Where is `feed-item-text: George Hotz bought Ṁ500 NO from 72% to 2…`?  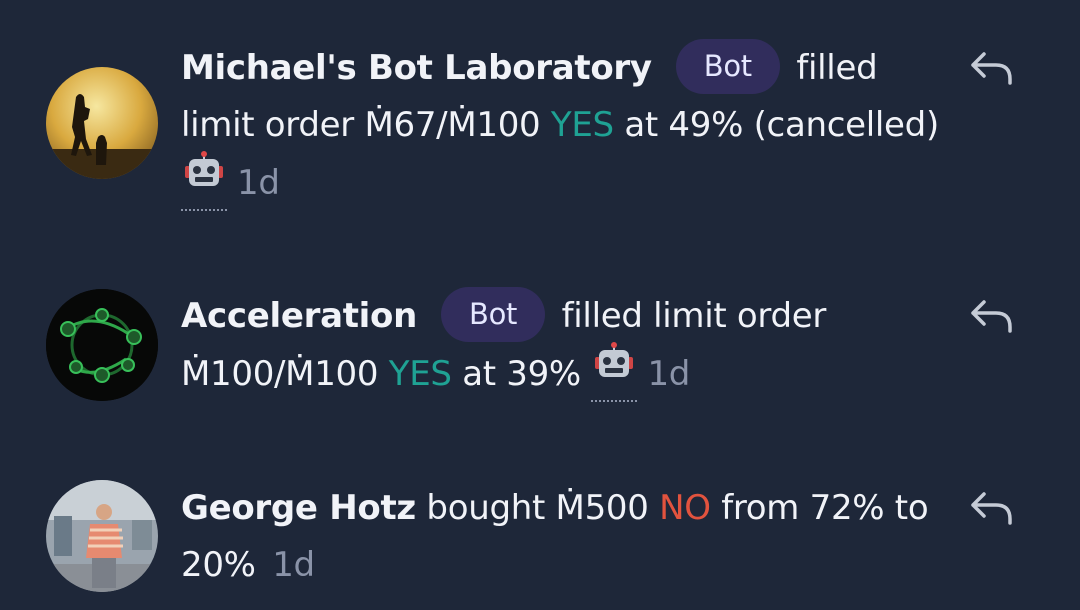
feed-item-text: George Hotz bought Ṁ500 NO from 72% to 2… is located at coordinates (566, 537).